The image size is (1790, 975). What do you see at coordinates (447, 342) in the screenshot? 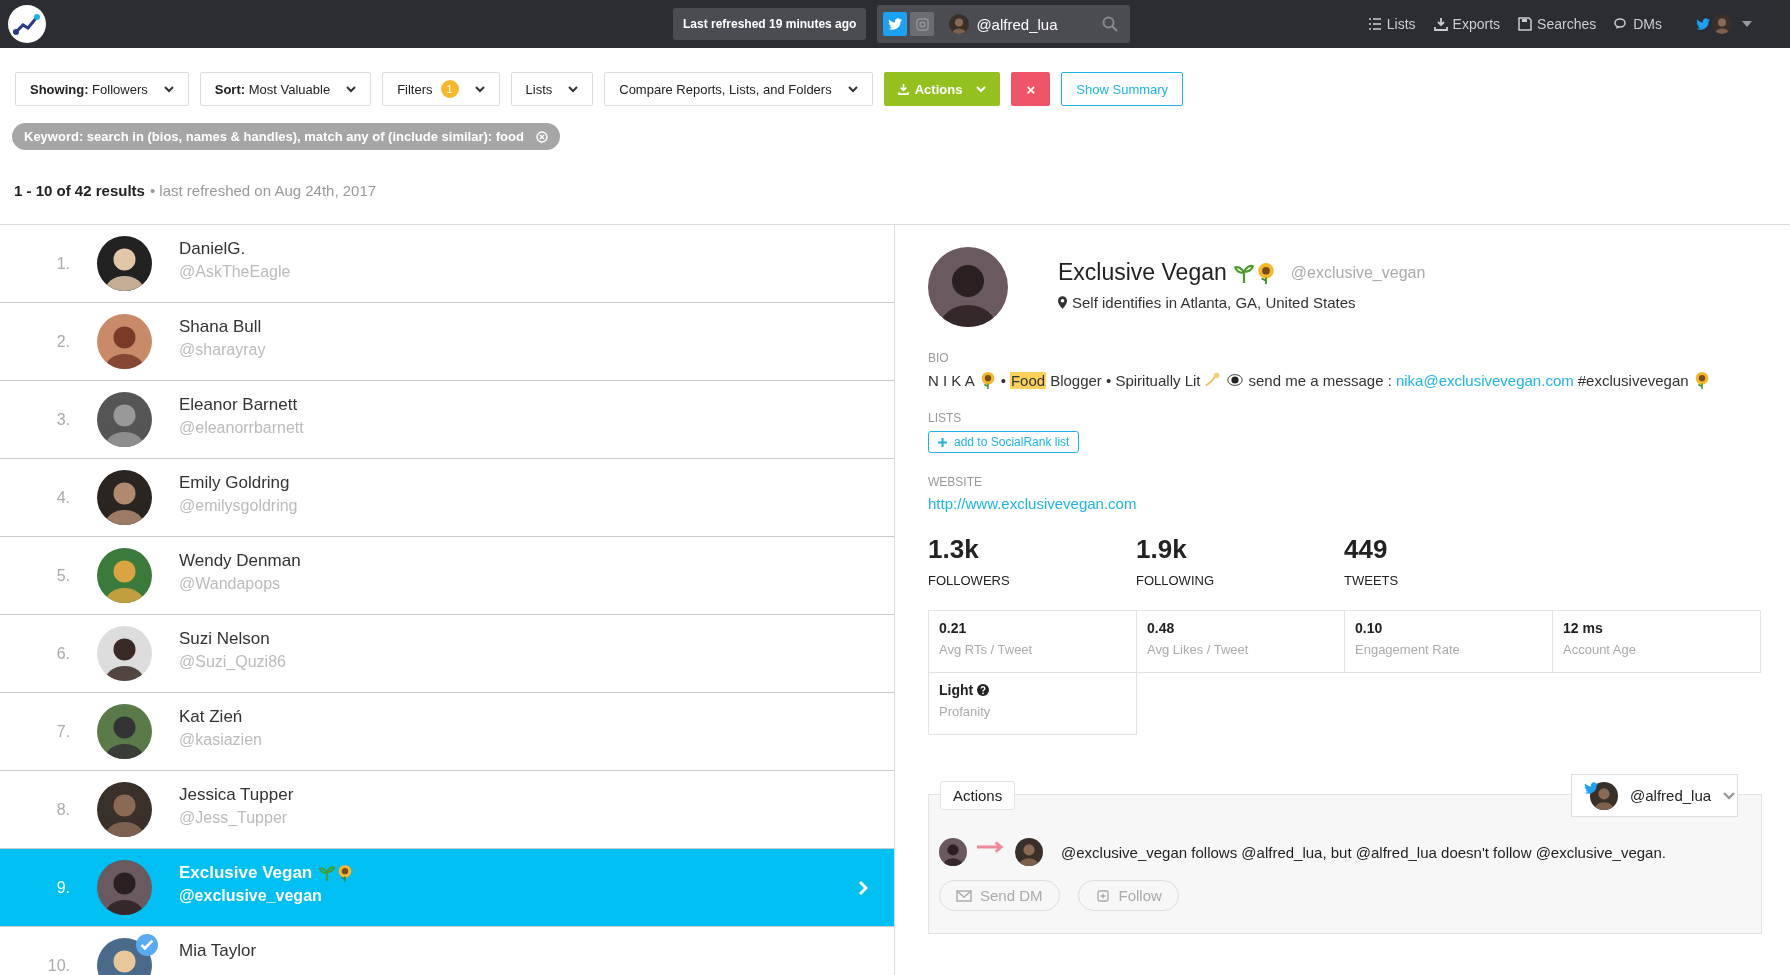
I see `result-row: 2. Shana Bull @sharayray` at bounding box center [447, 342].